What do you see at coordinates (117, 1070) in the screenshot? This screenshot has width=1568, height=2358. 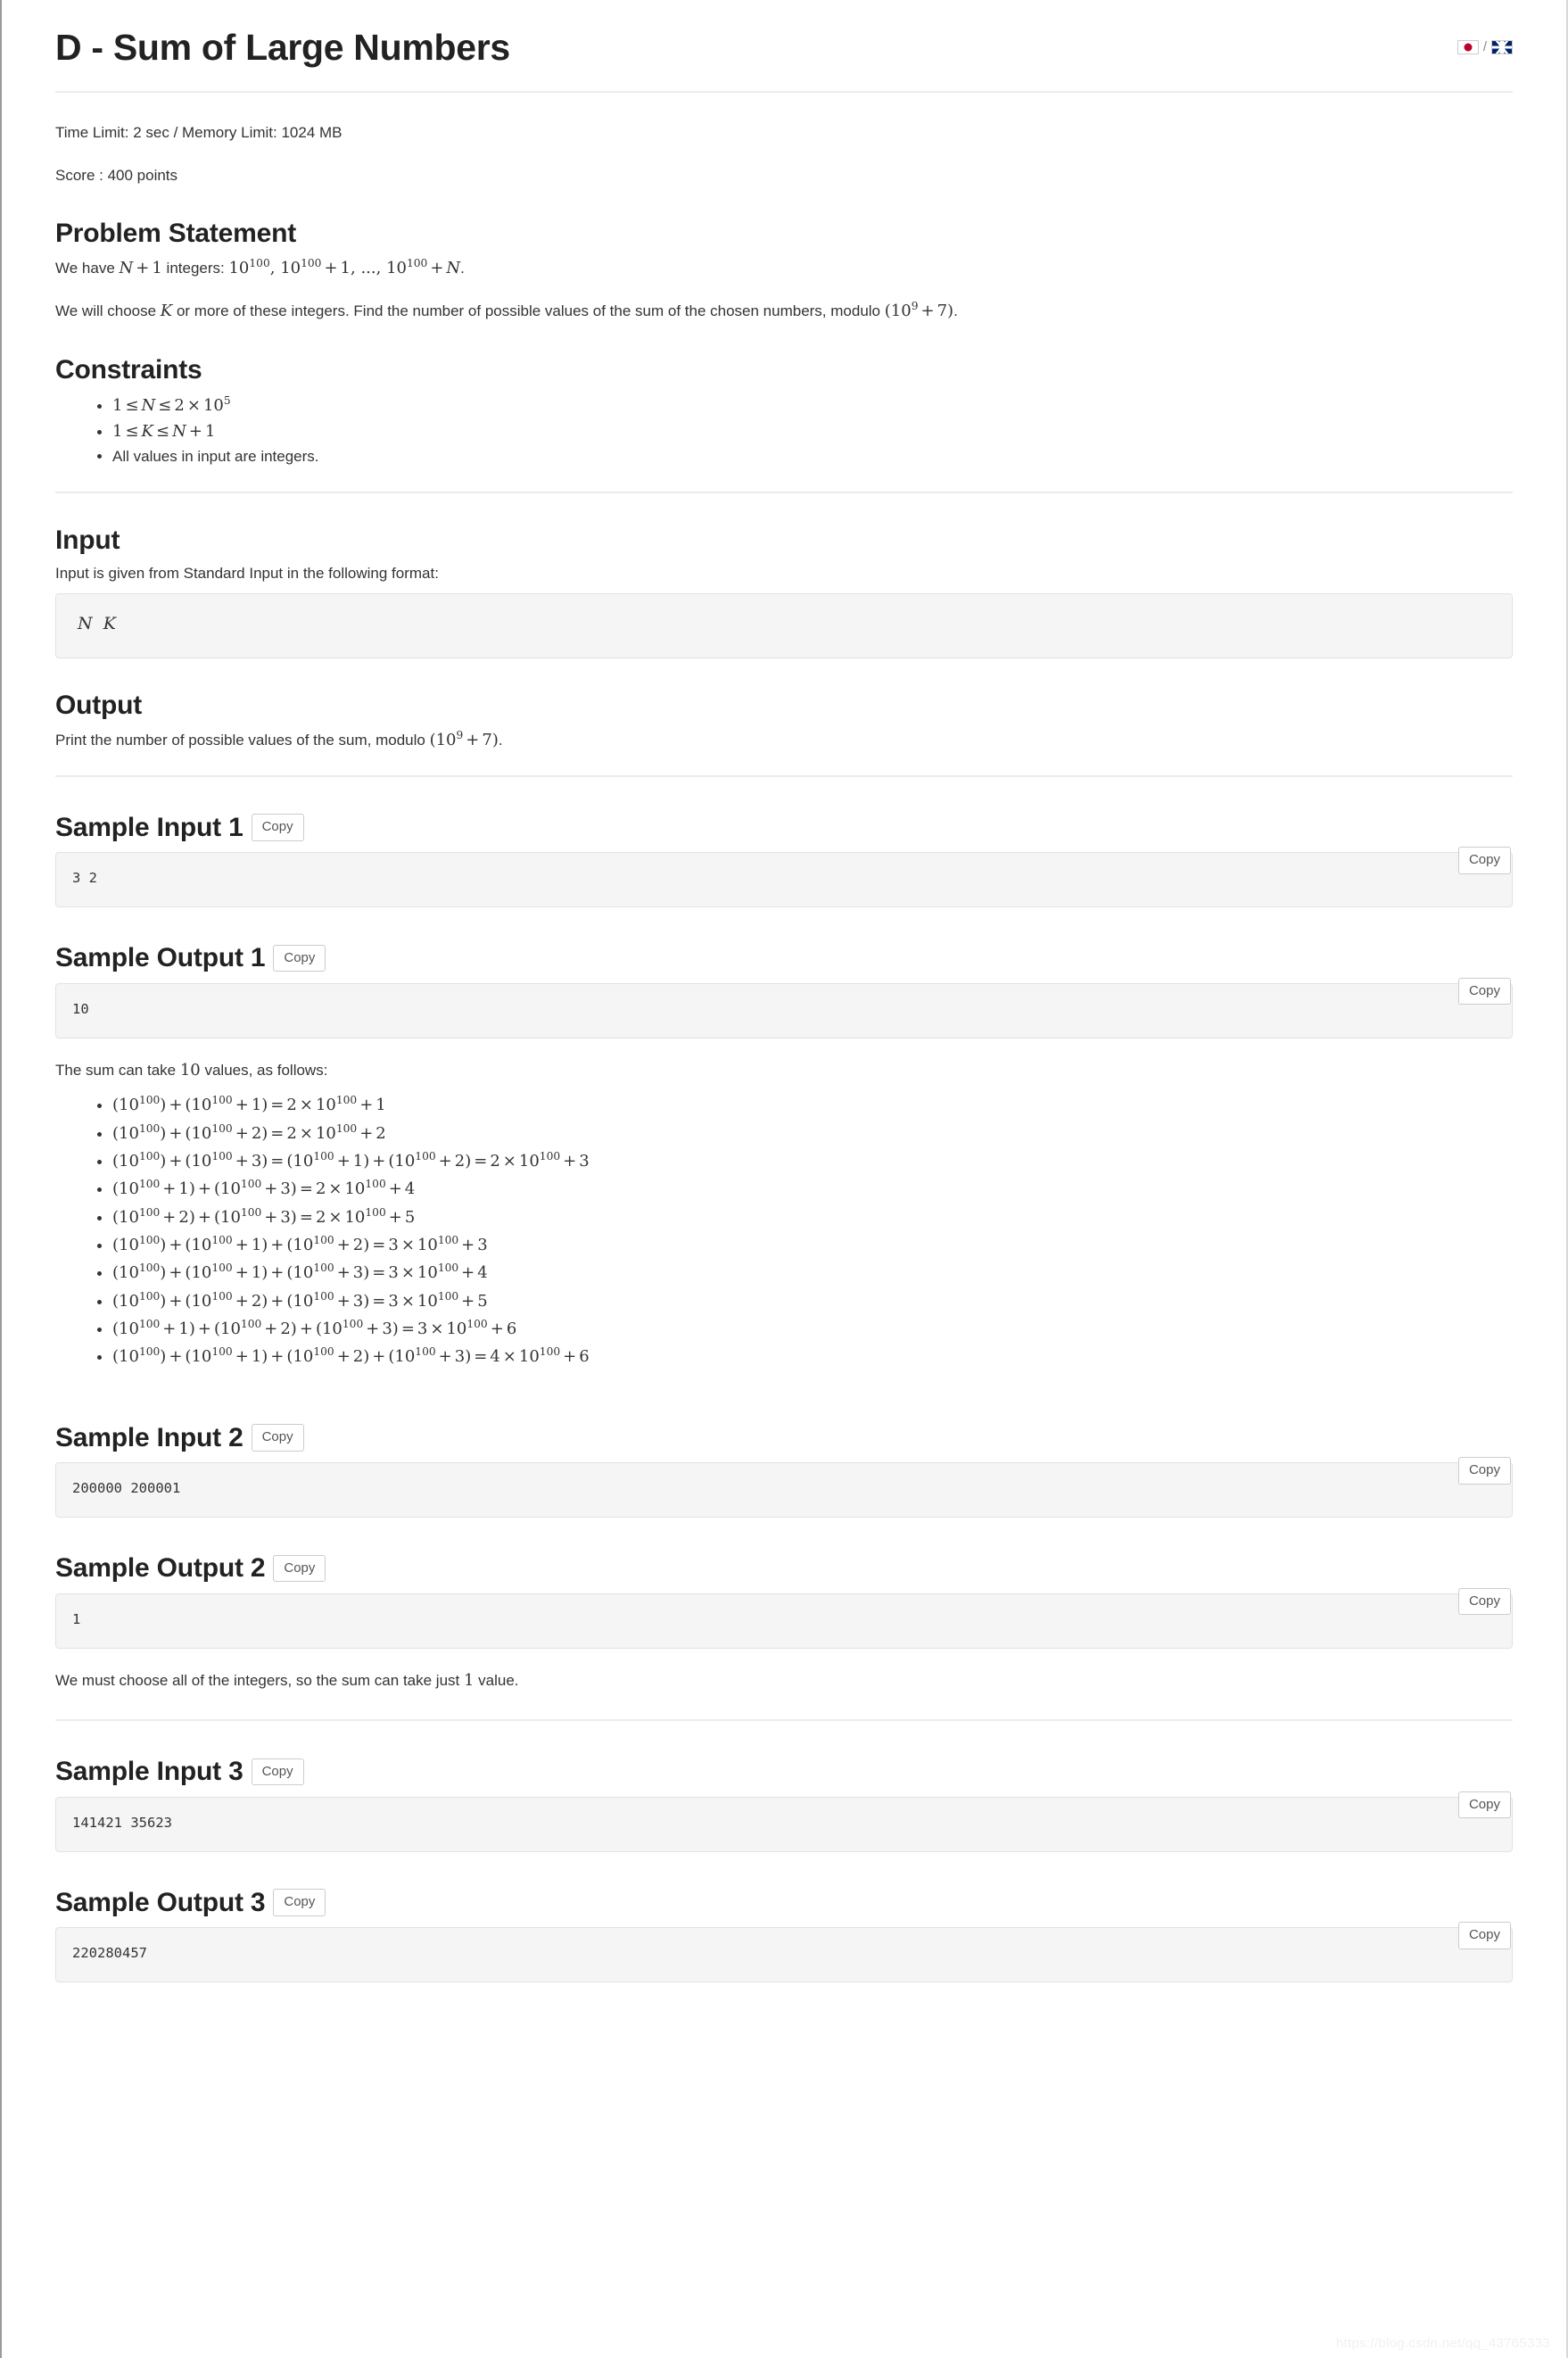 I see `exp1-text-1: The sum can take` at bounding box center [117, 1070].